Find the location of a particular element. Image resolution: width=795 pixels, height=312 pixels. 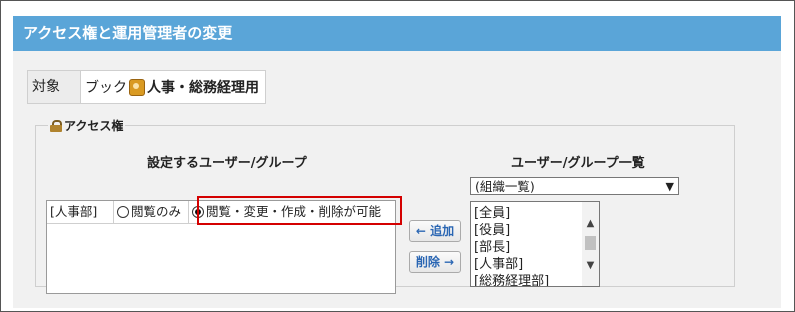

add-button: ← 追加 is located at coordinates (435, 231).